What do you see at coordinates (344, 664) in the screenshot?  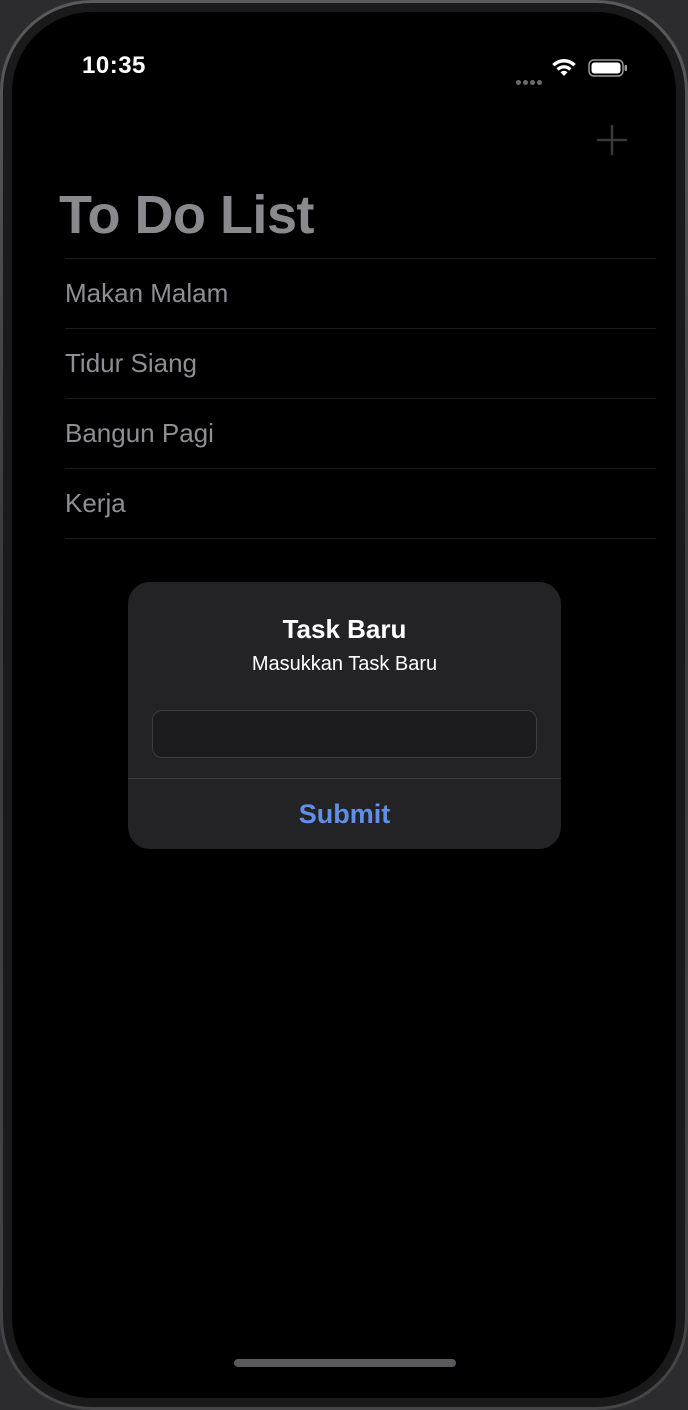 I see `alert-message: Masukkan Task Baru` at bounding box center [344, 664].